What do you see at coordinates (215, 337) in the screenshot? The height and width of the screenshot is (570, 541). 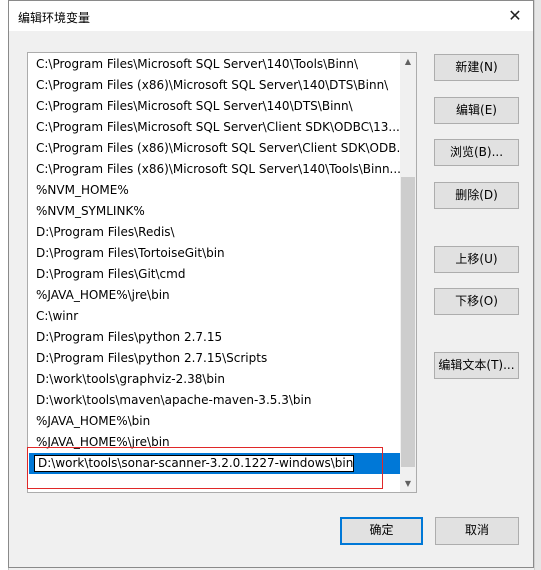 I see `list-item: D:\Program Files\python 2.7.15` at bounding box center [215, 337].